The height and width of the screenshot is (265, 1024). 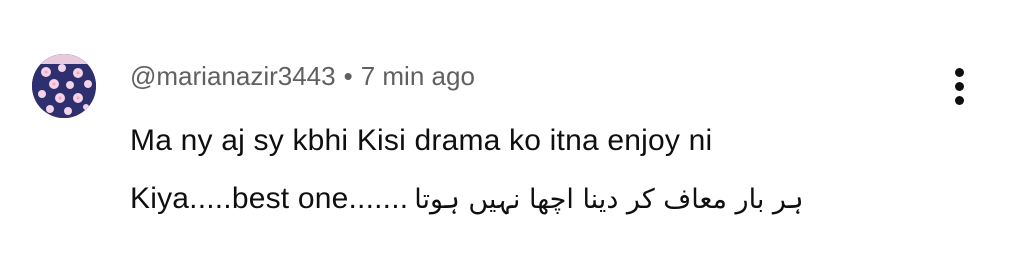 I want to click on more-vert-icon, so click(x=960, y=86).